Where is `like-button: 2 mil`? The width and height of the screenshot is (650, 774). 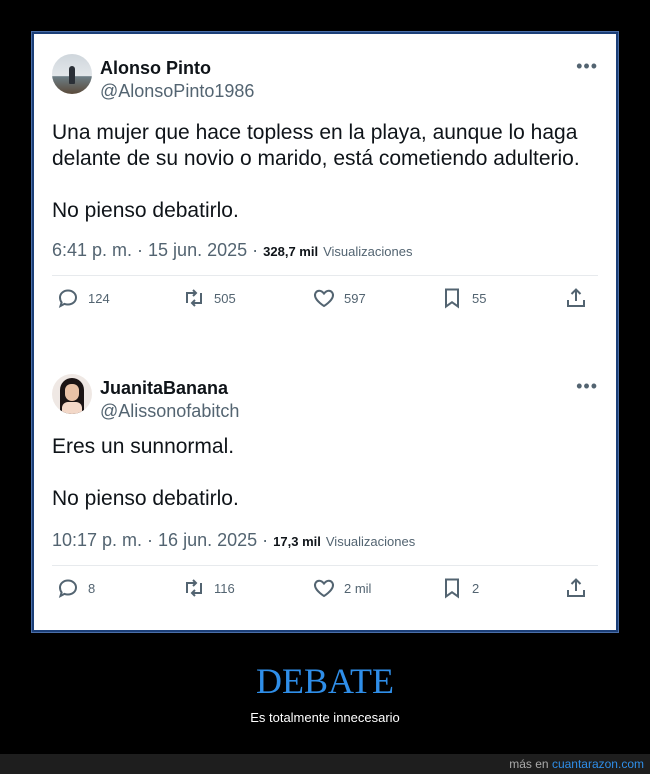 like-button: 2 mil is located at coordinates (341, 588).